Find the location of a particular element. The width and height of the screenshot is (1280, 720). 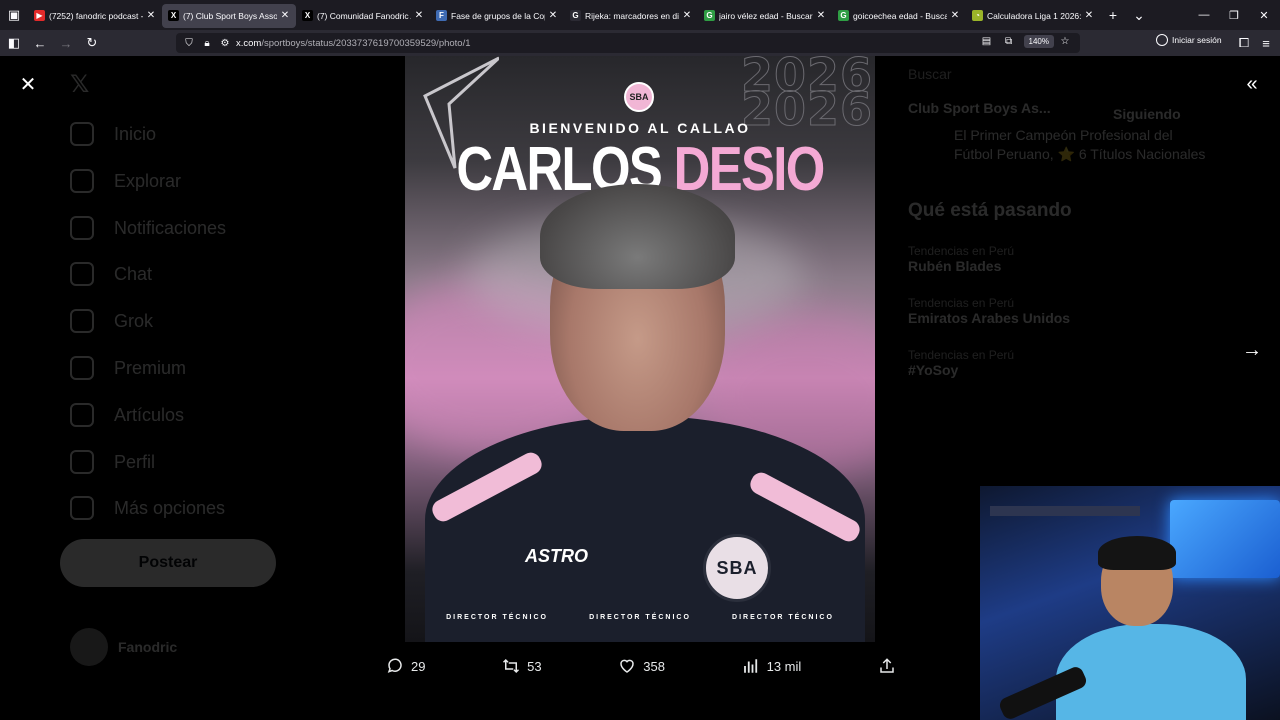

tab-favicon-icon: F is located at coordinates (441, 15).